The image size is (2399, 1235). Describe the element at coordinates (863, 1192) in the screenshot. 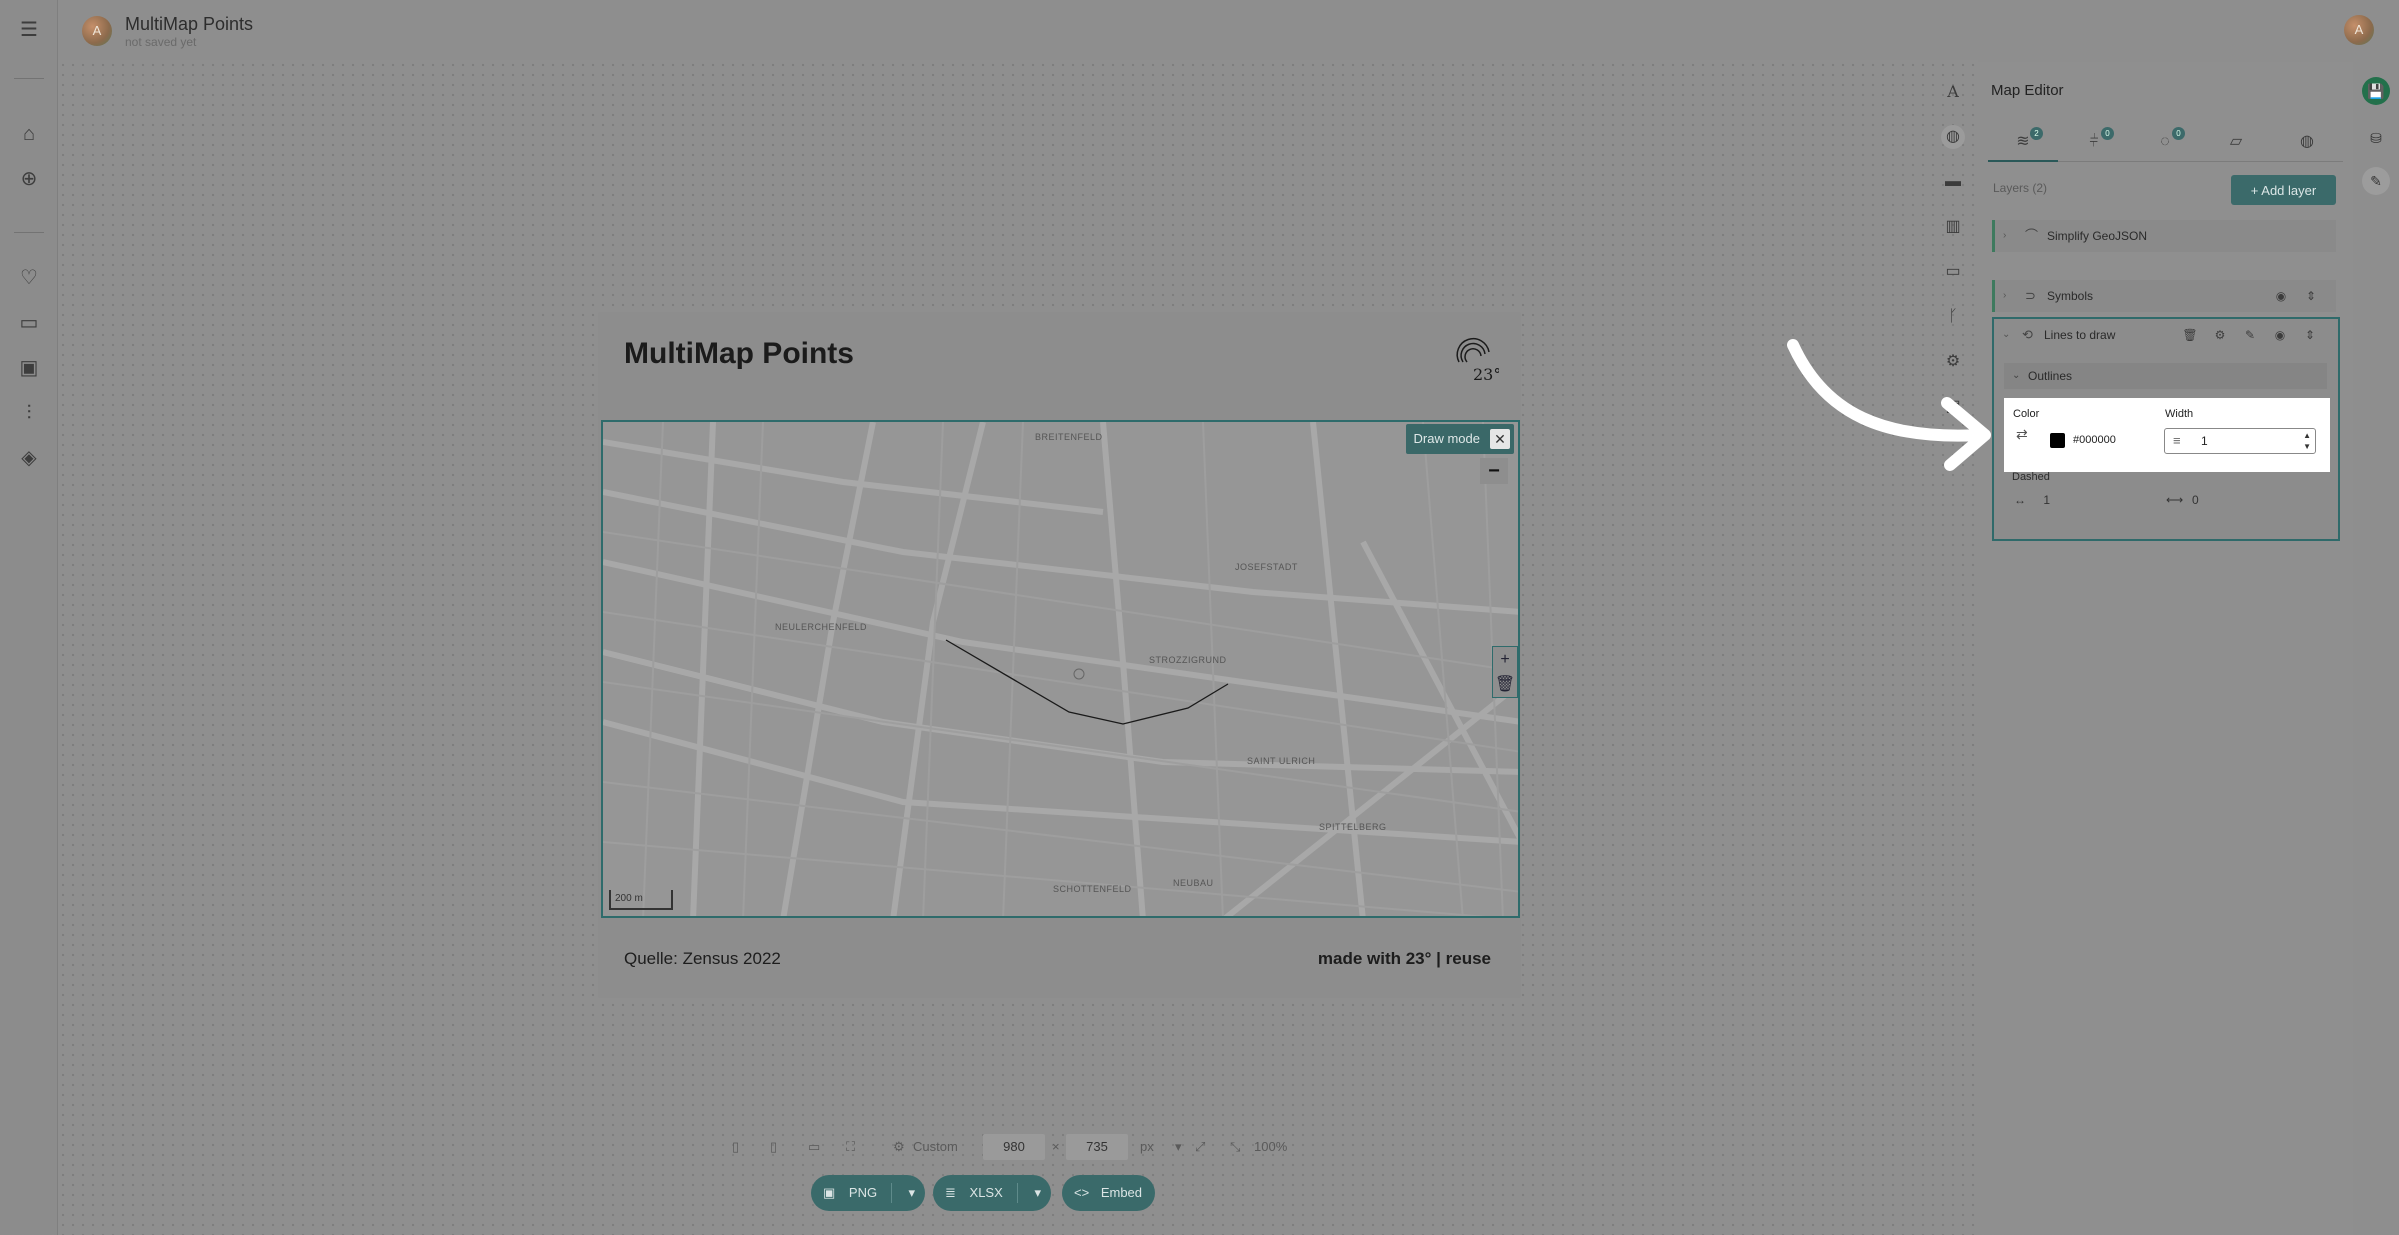

I see `export-png-label: PNG` at that location.